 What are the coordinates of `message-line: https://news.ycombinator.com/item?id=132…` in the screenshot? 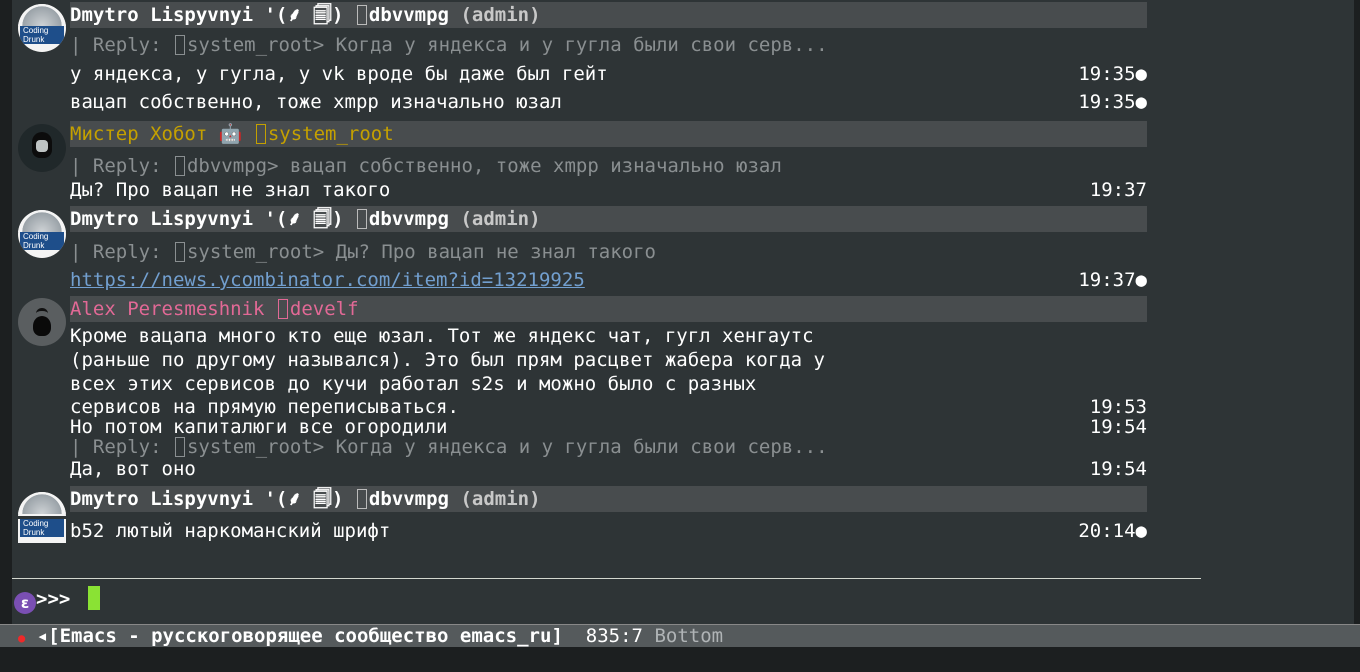 It's located at (608, 280).